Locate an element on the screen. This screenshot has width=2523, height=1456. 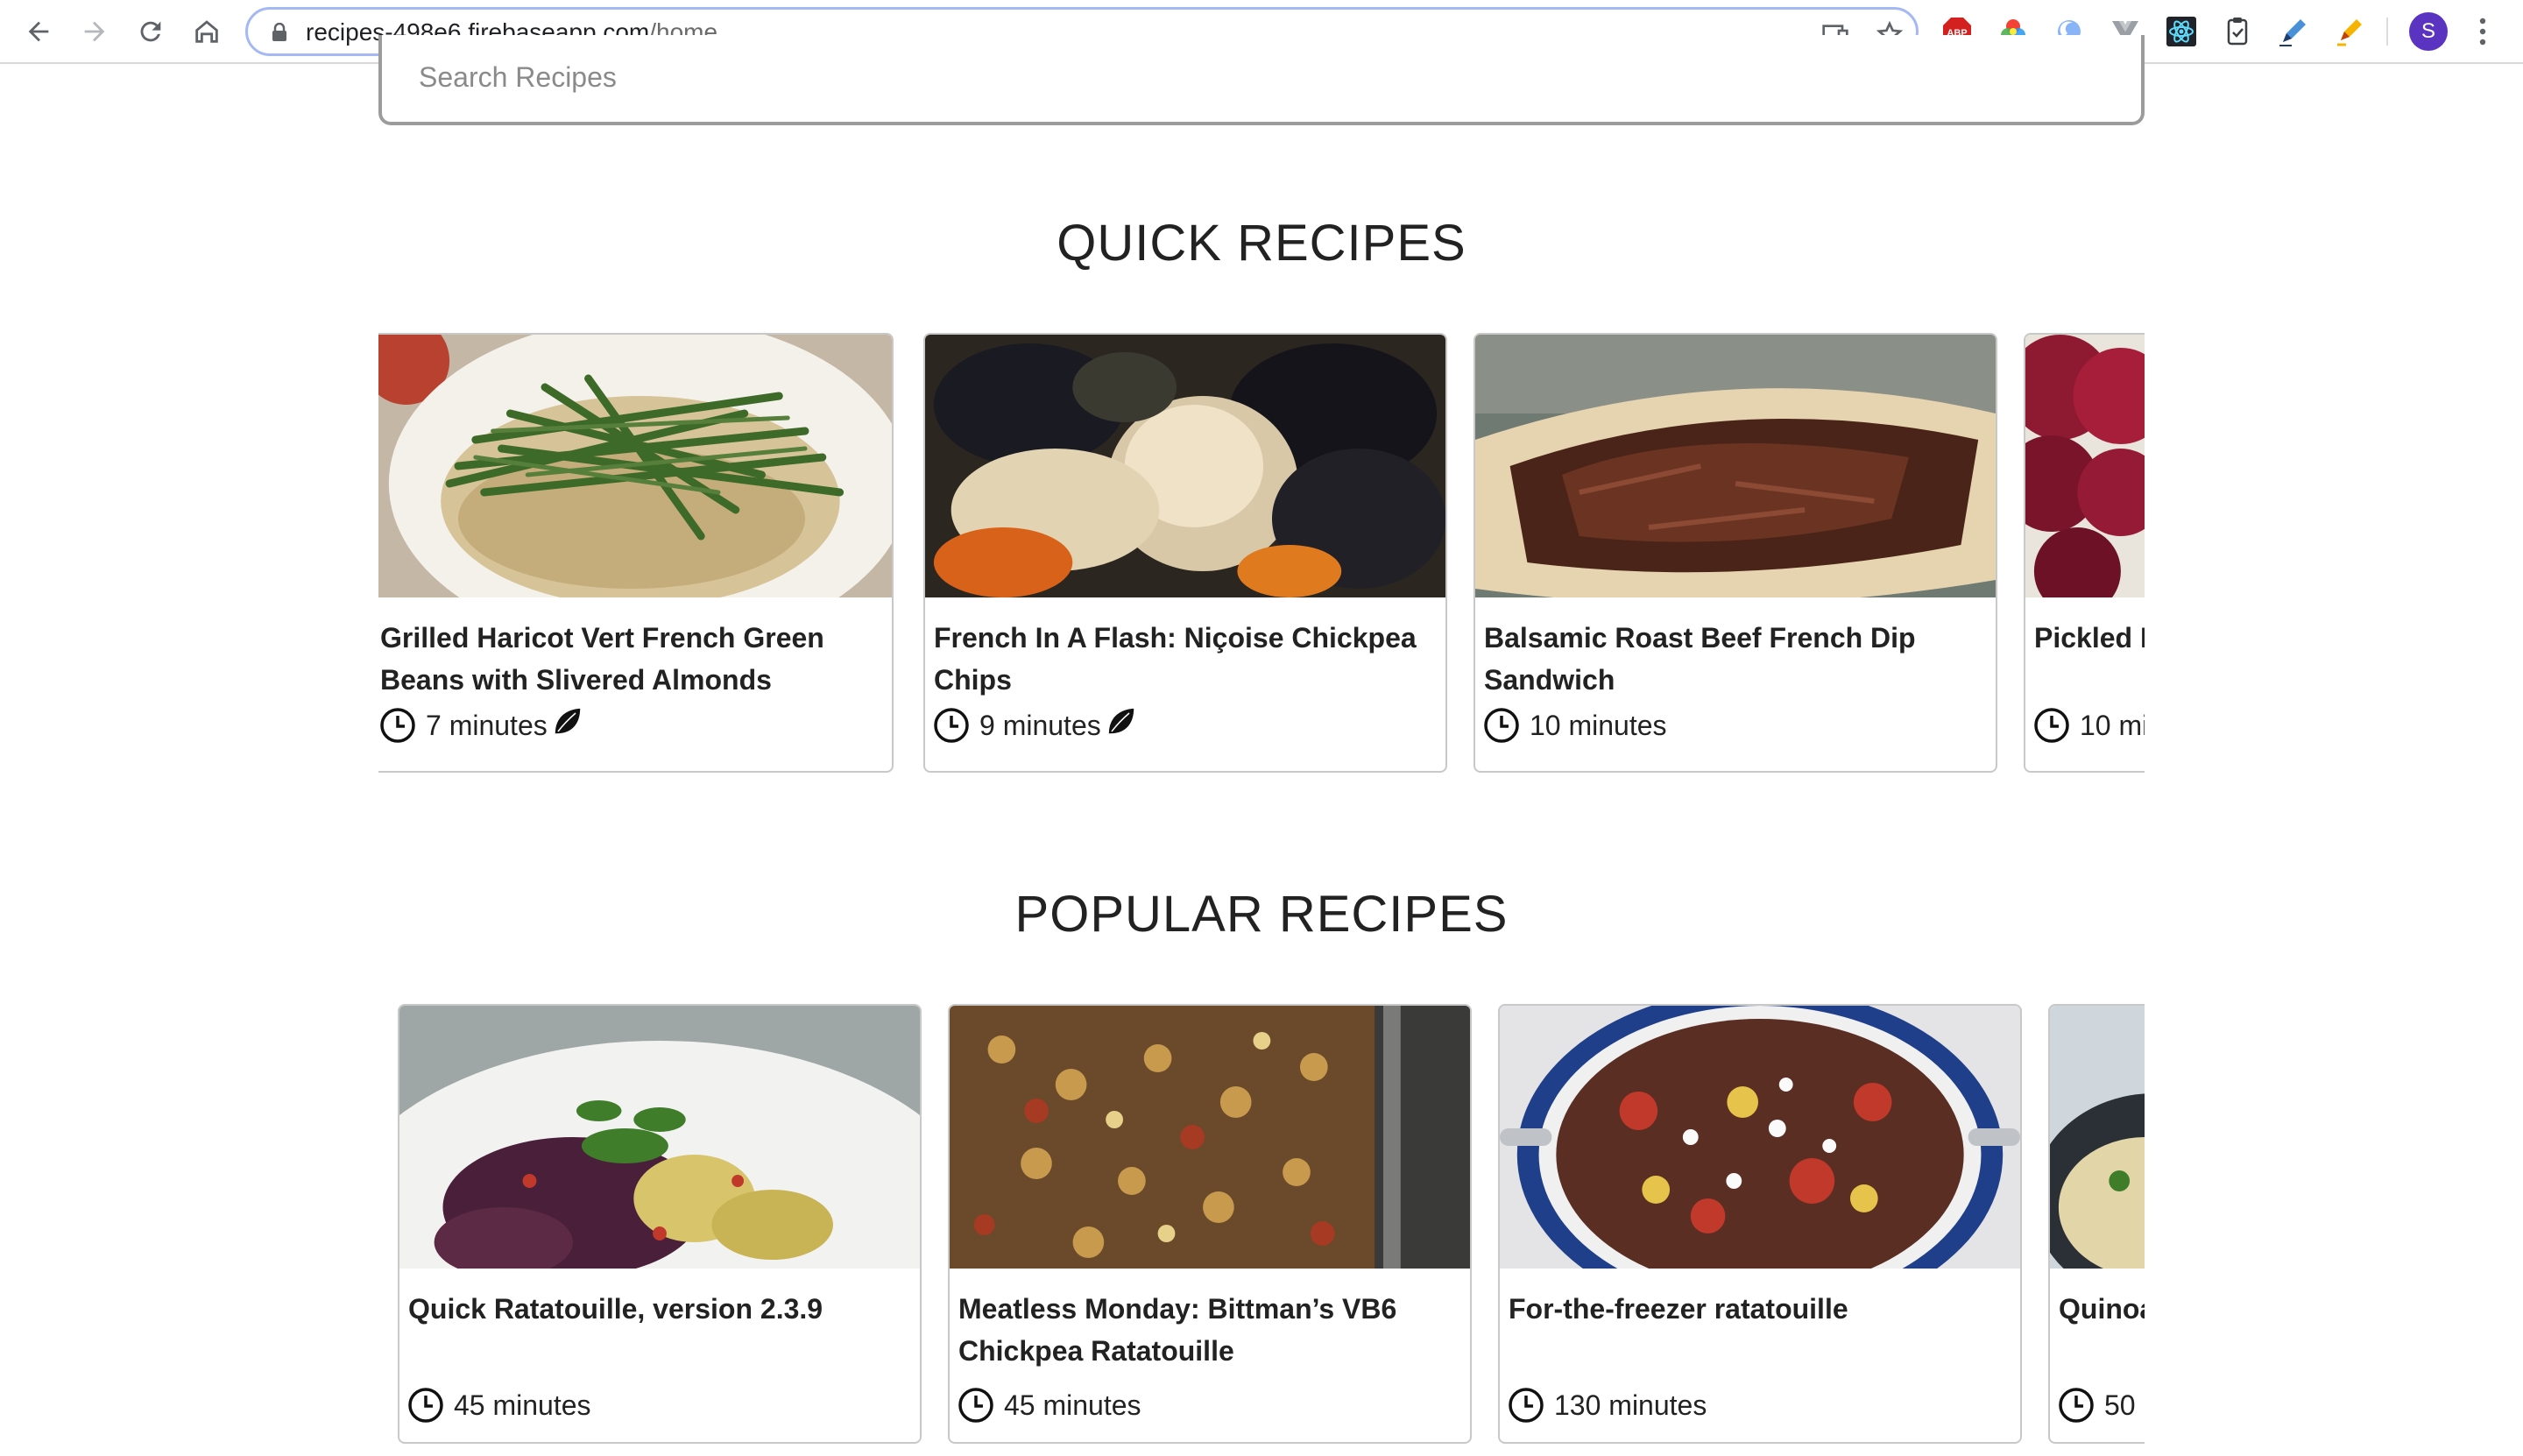
quick-recipes-heading: QUICK RECIPES is located at coordinates (1261, 243).